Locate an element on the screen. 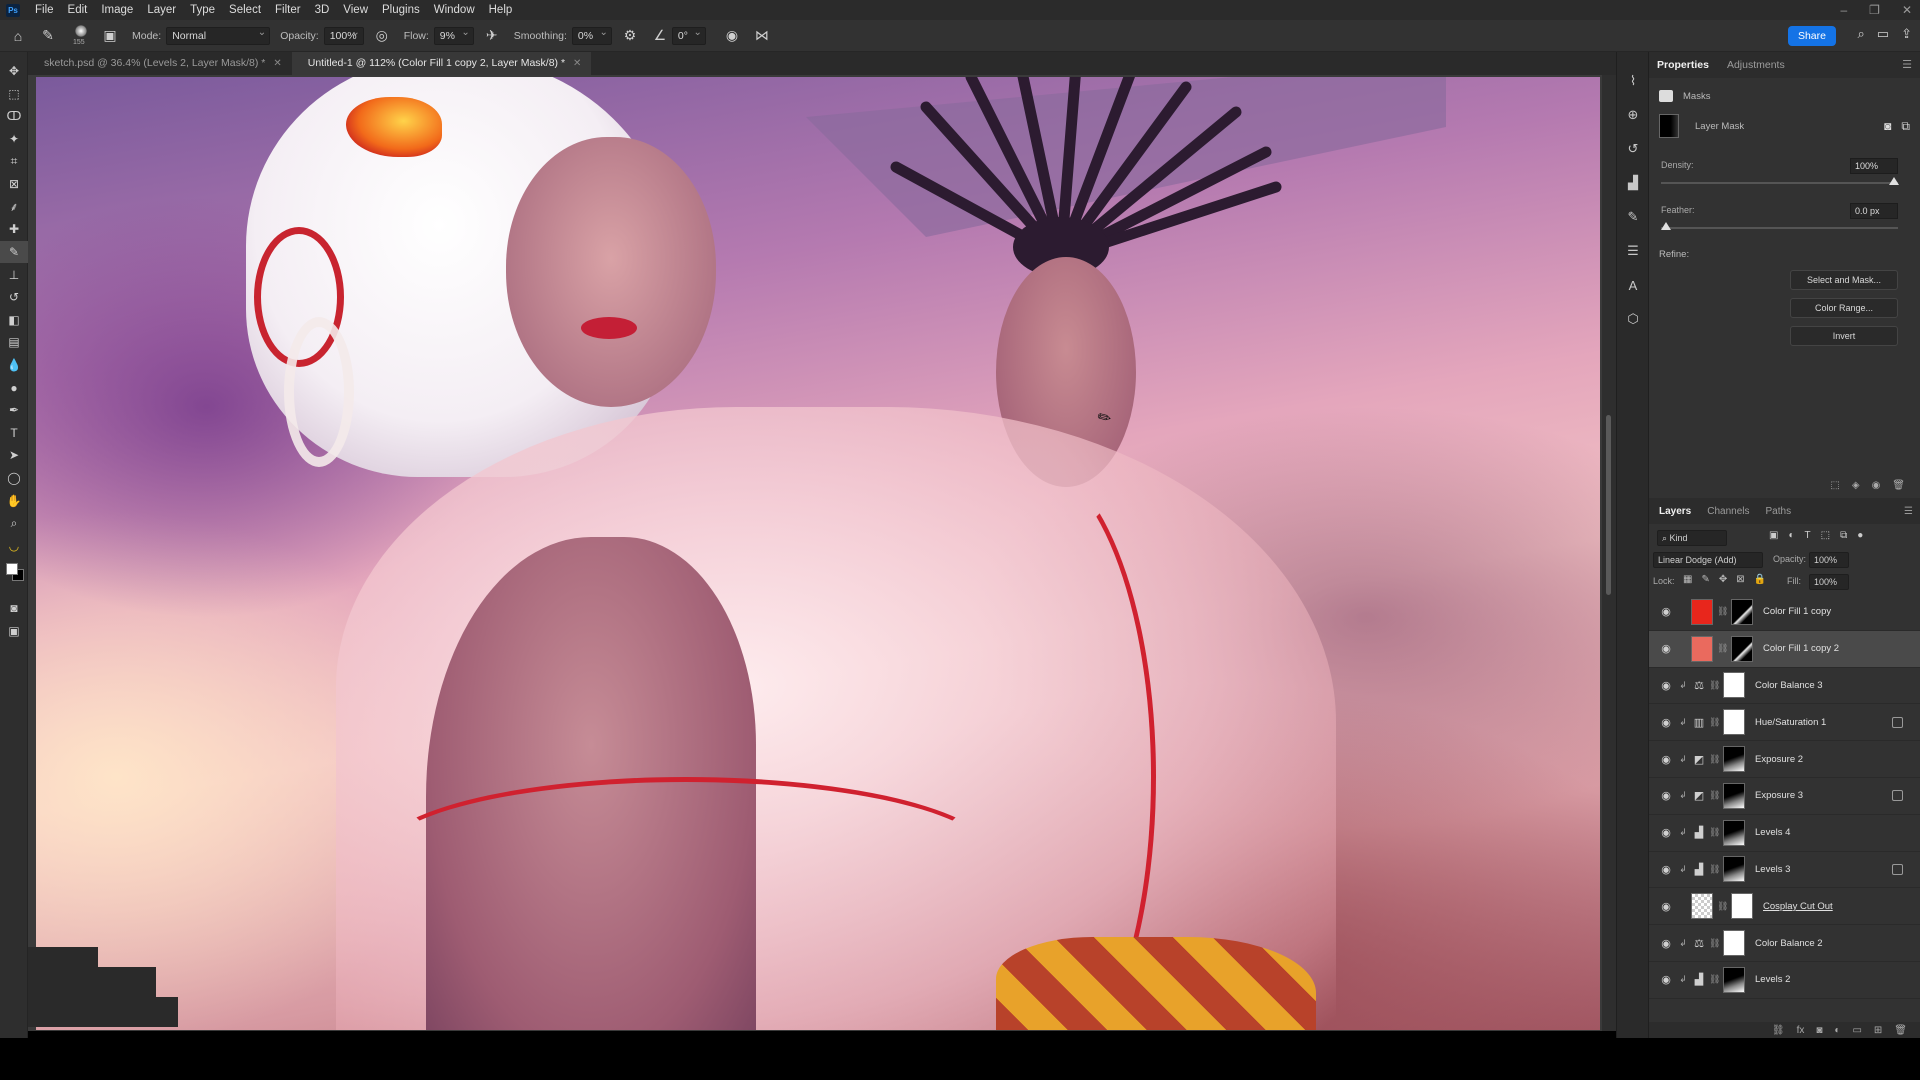 This screenshot has height=1080, width=1920. fill-input: 100% is located at coordinates (1829, 582).